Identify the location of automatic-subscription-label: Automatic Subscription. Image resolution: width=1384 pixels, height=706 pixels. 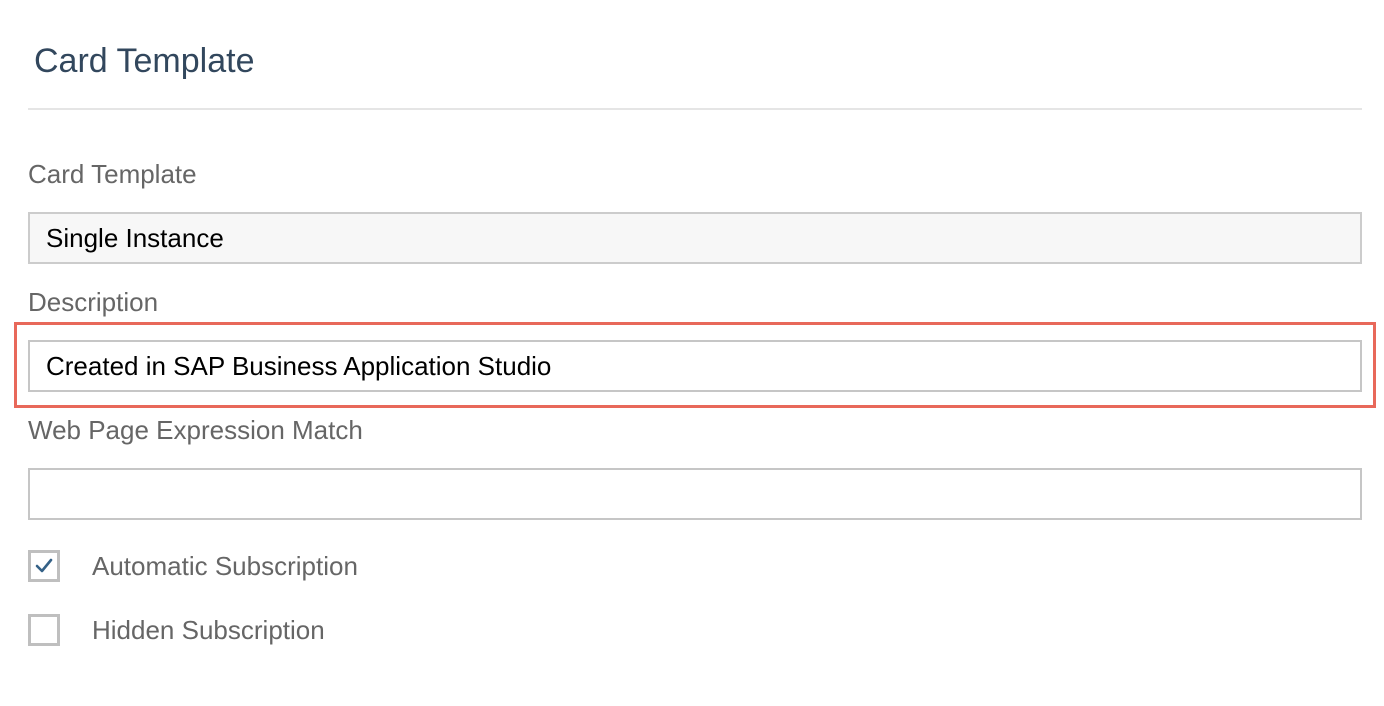
(225, 566).